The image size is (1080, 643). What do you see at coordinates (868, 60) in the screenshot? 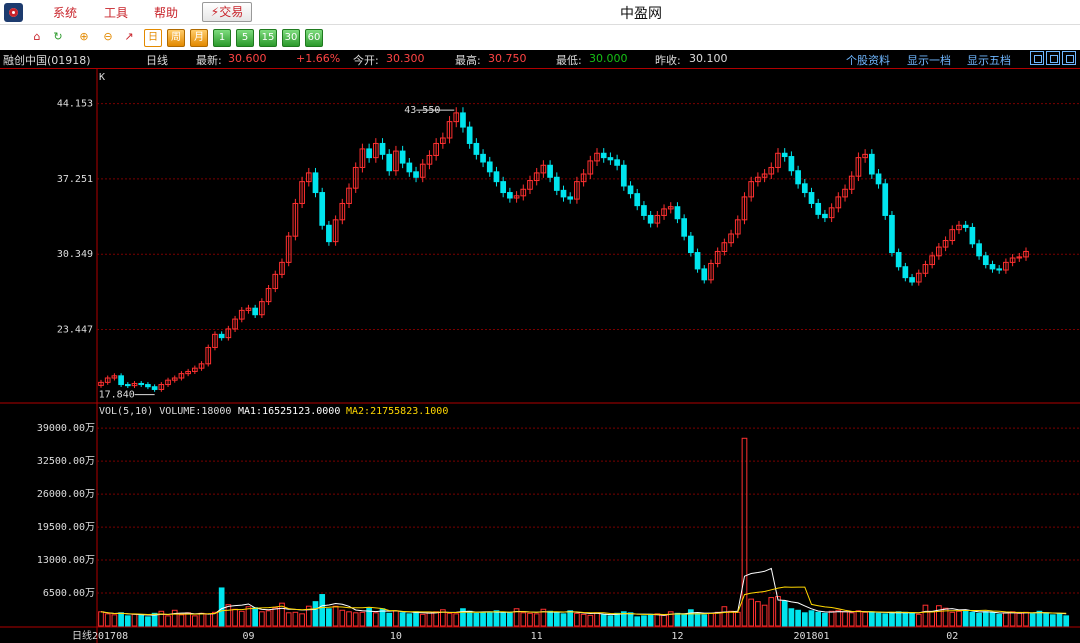
I see `stock-info-link: 个股资料` at bounding box center [868, 60].